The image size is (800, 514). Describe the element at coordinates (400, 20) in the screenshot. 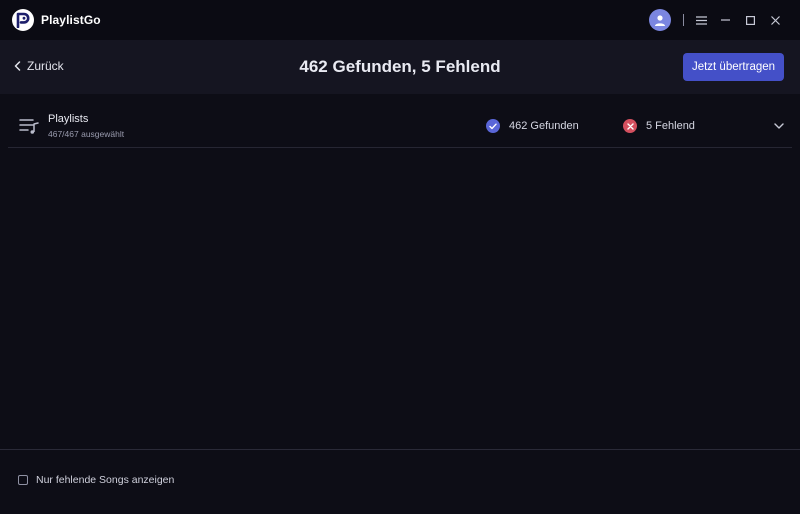

I see `title-bar: PlaylistGo` at that location.